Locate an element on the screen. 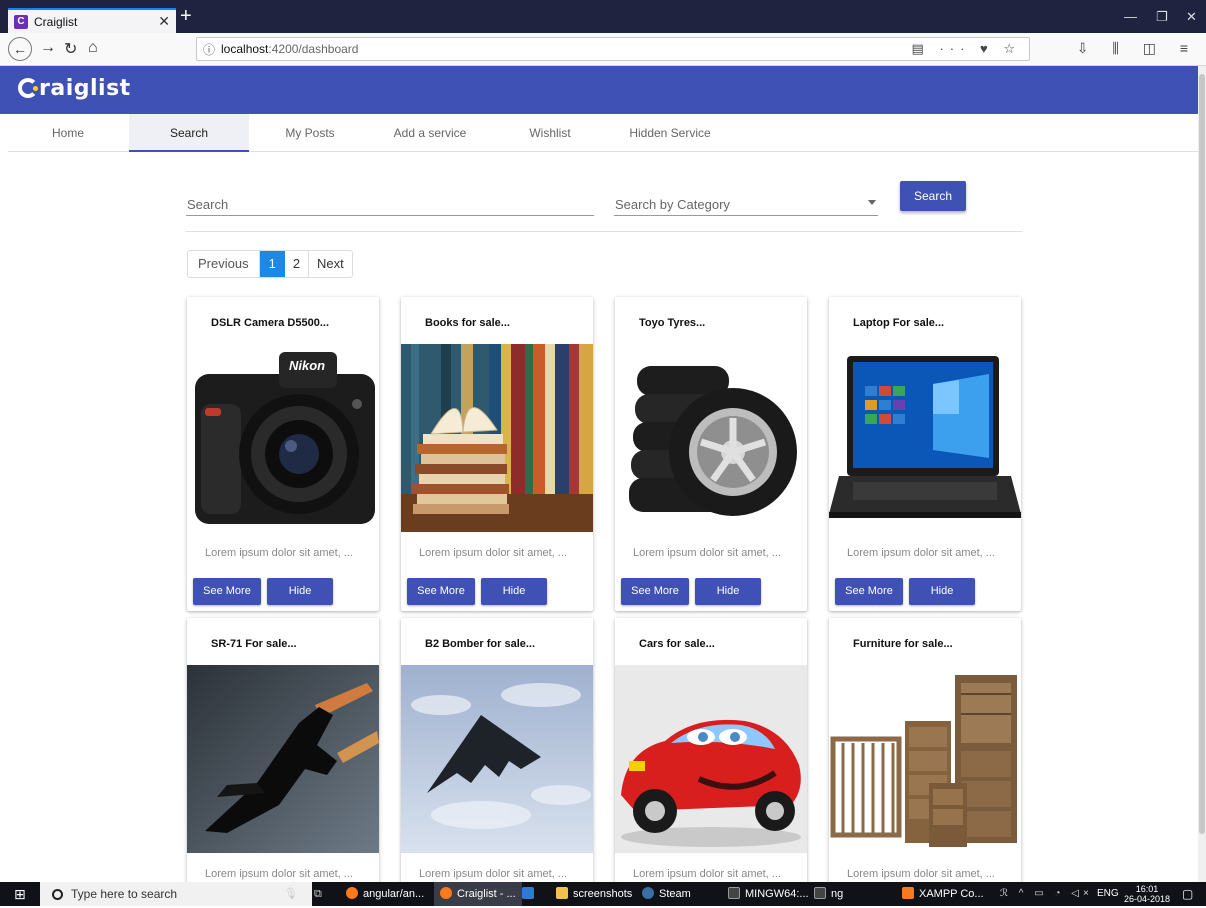 The width and height of the screenshot is (1206, 908). taskbar-search-placeholder: Type here to search is located at coordinates (124, 894).